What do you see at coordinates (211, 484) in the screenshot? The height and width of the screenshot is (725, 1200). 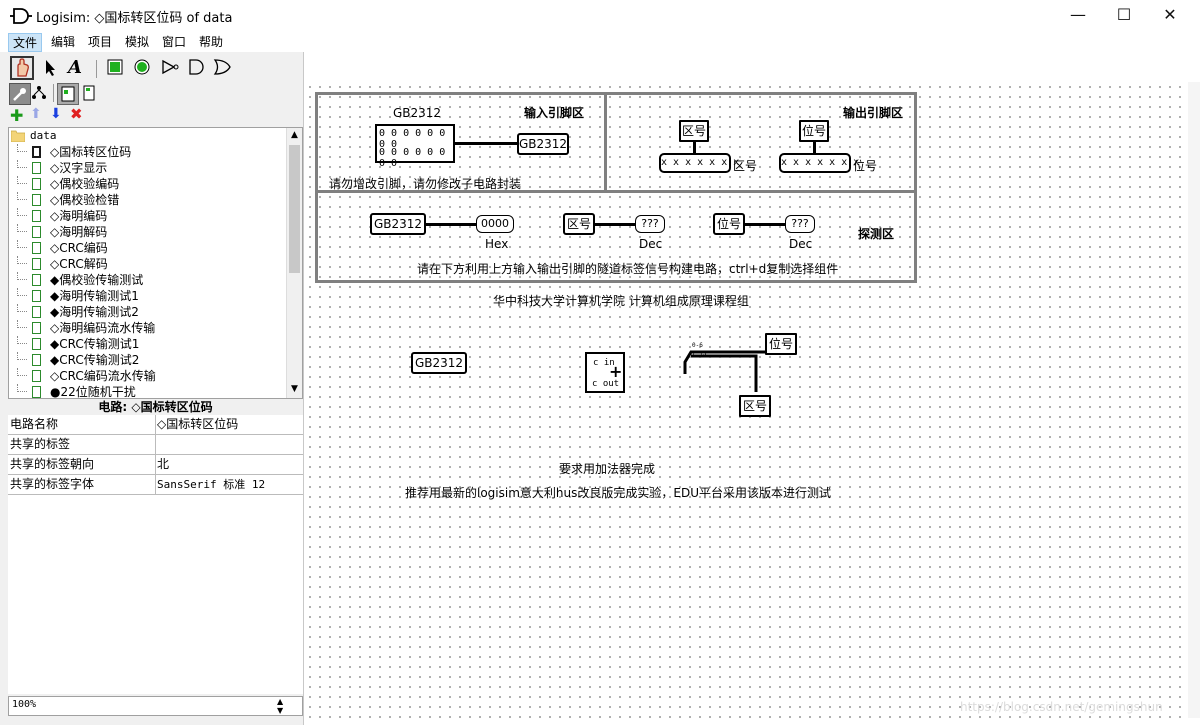 I see `prop-value: SansSerif 标准 12` at bounding box center [211, 484].